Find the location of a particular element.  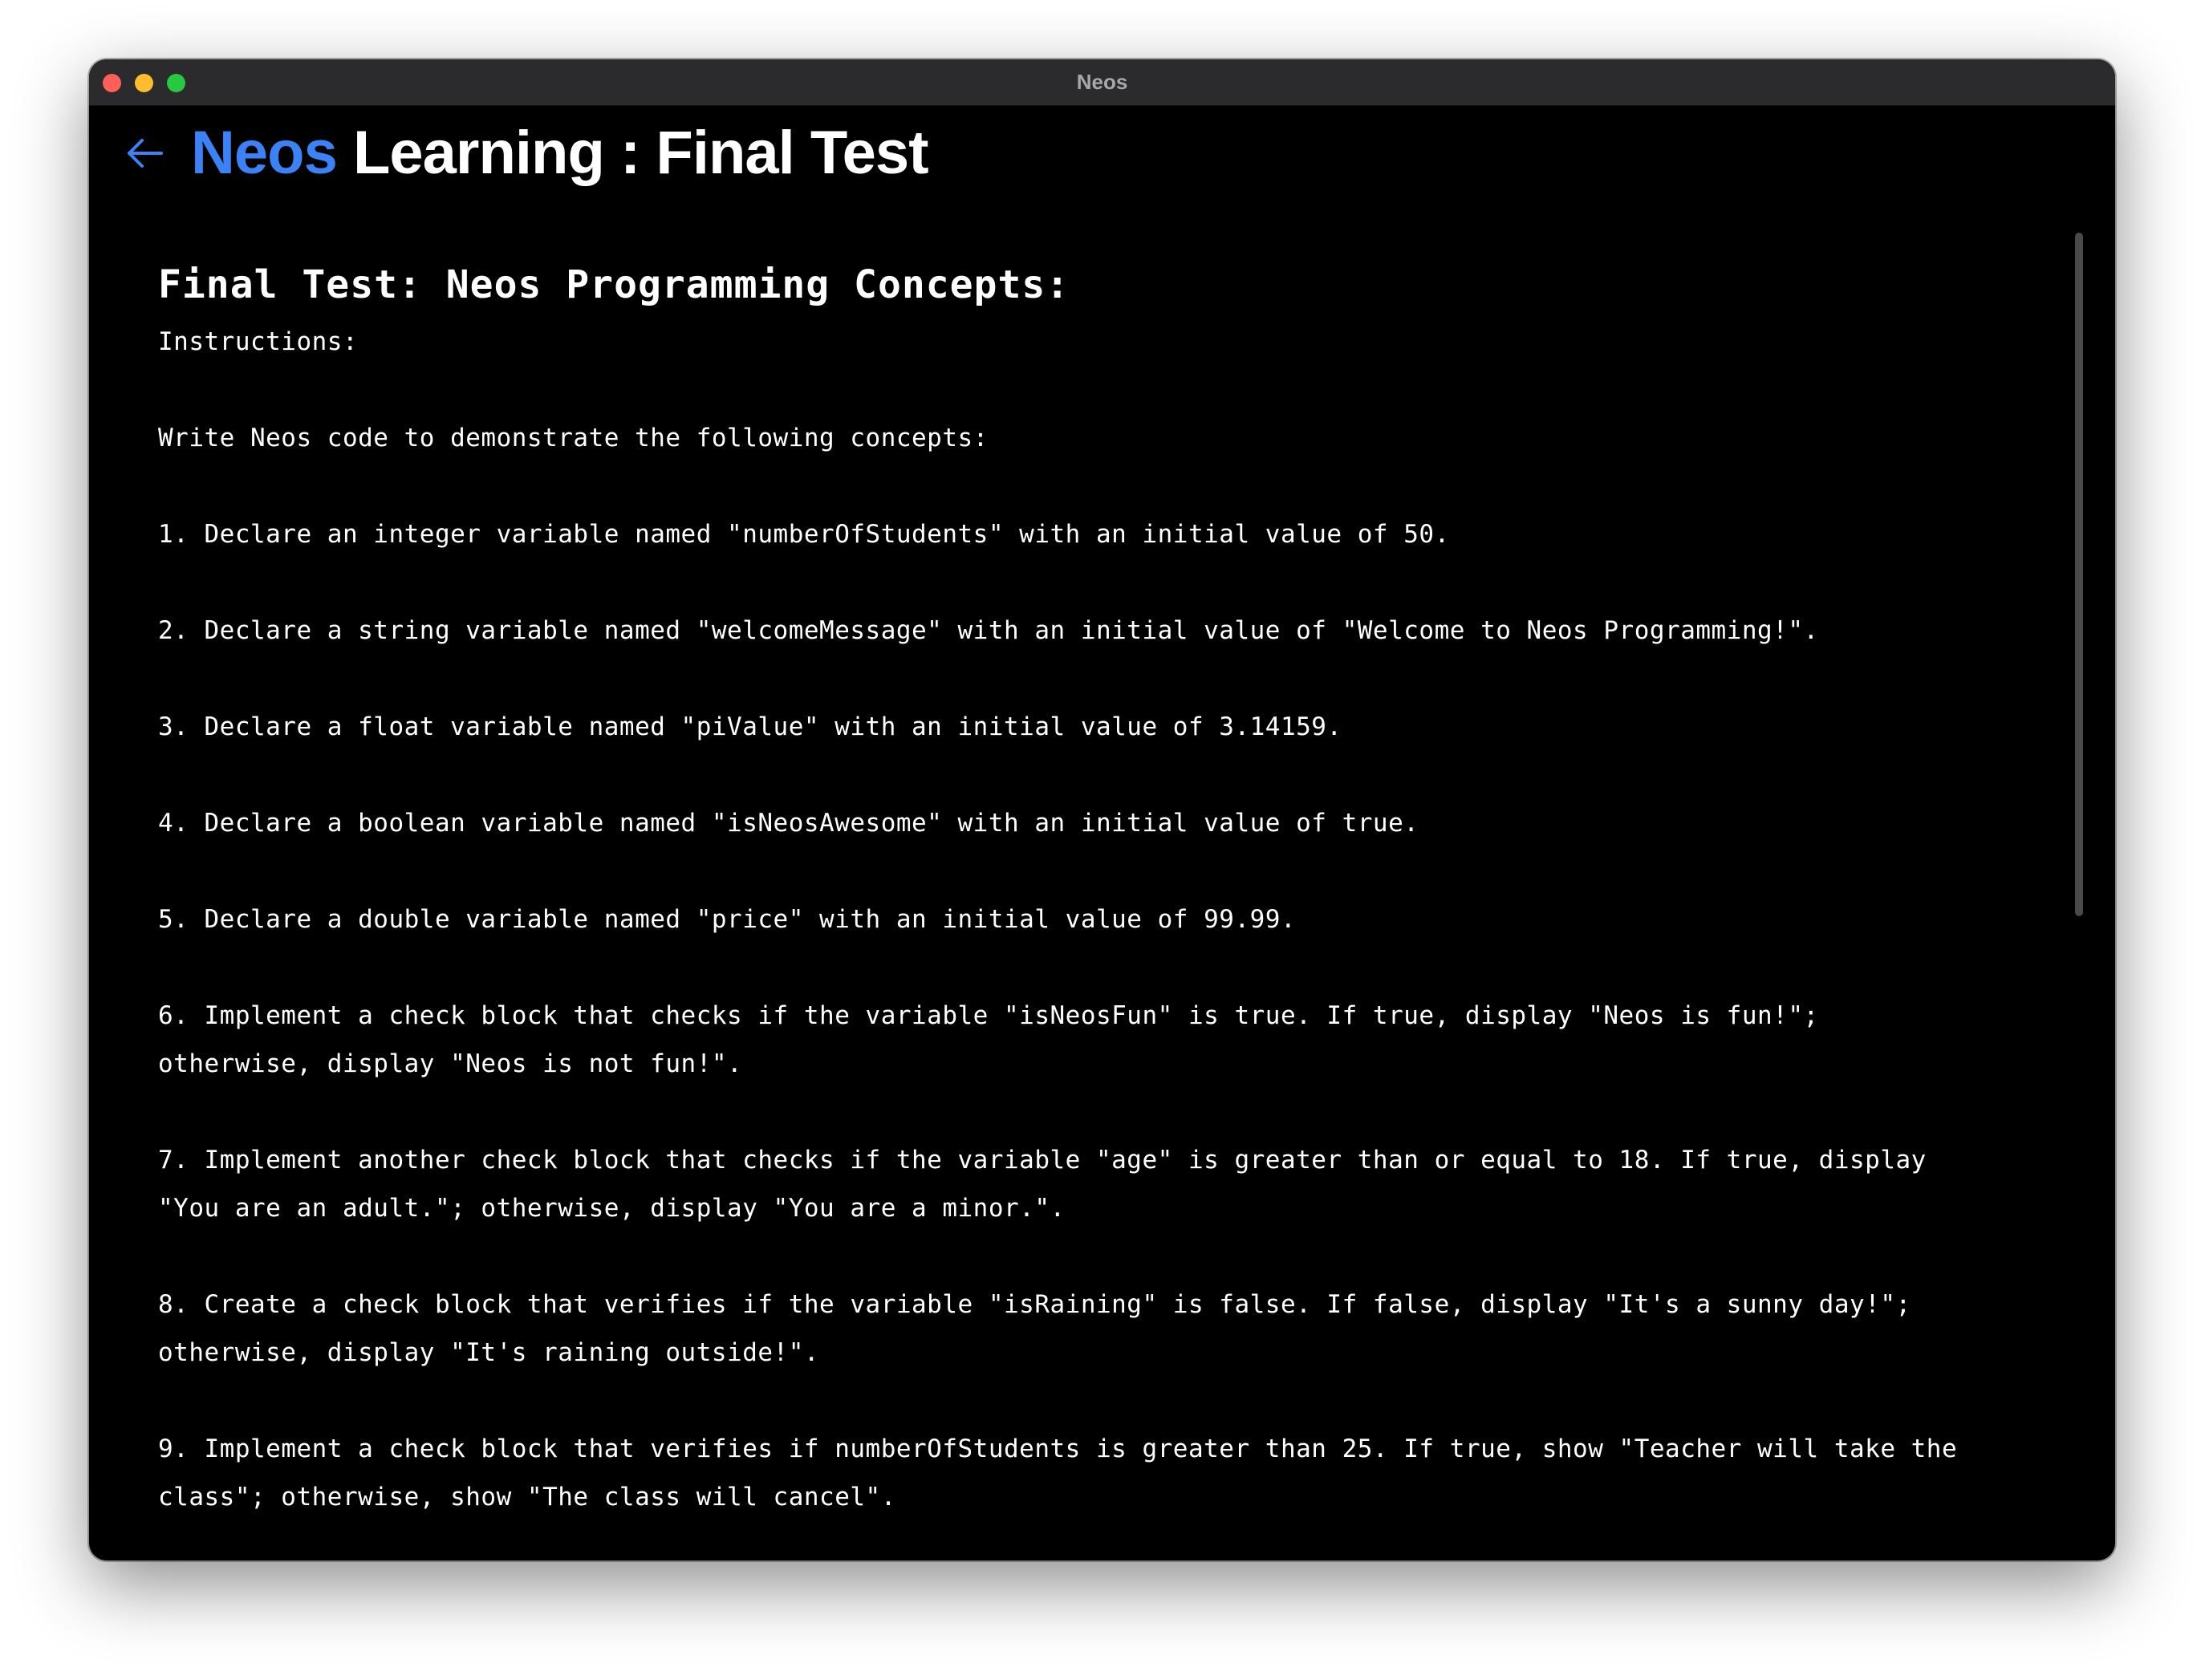

page-header: Neos Learning : Final Test is located at coordinates (1102, 149).